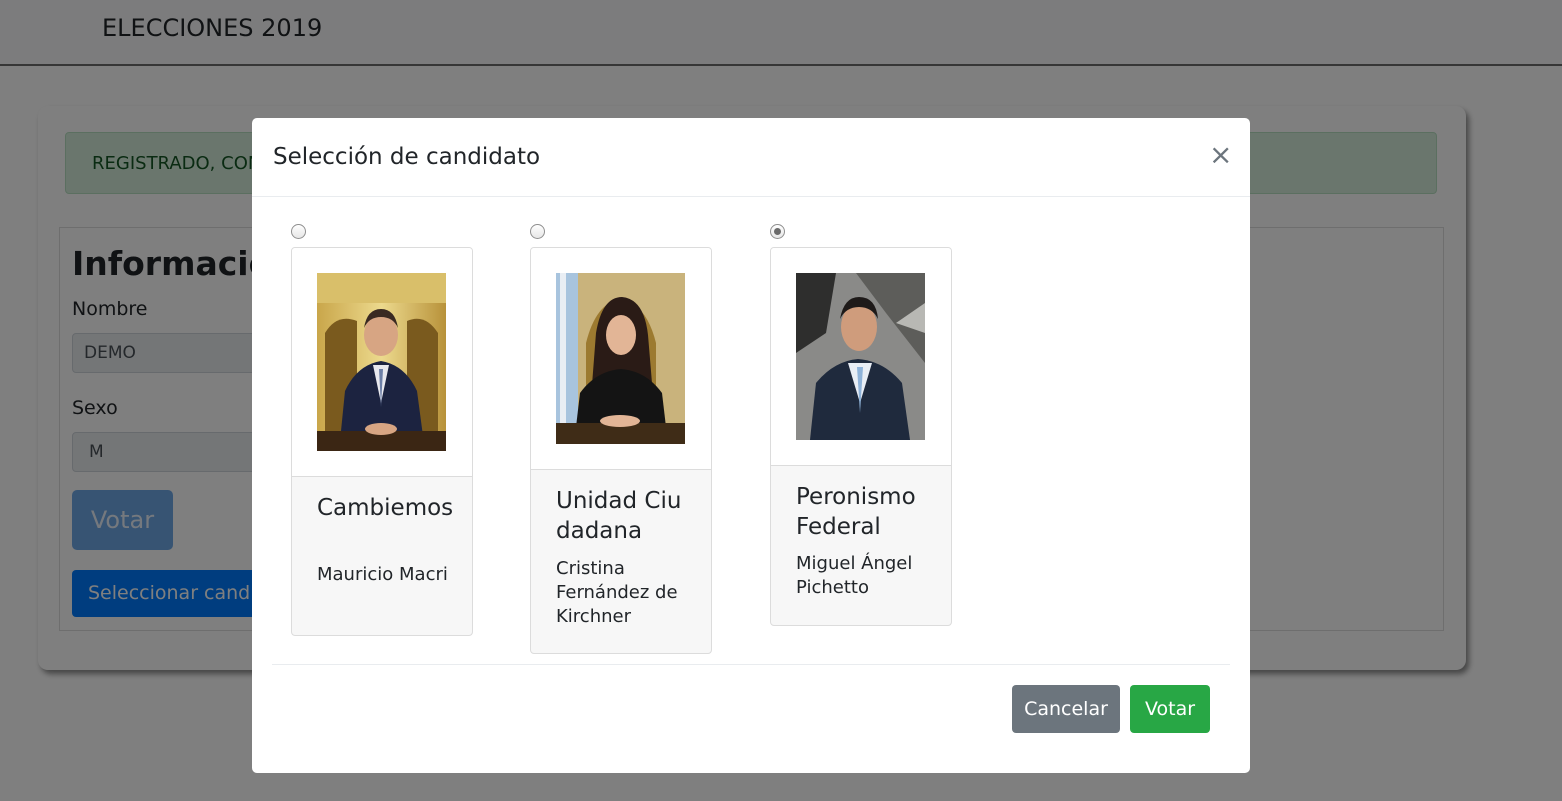 Image resolution: width=1562 pixels, height=801 pixels. Describe the element at coordinates (537, 231) in the screenshot. I see `radio-unidad-ciudadana` at that location.